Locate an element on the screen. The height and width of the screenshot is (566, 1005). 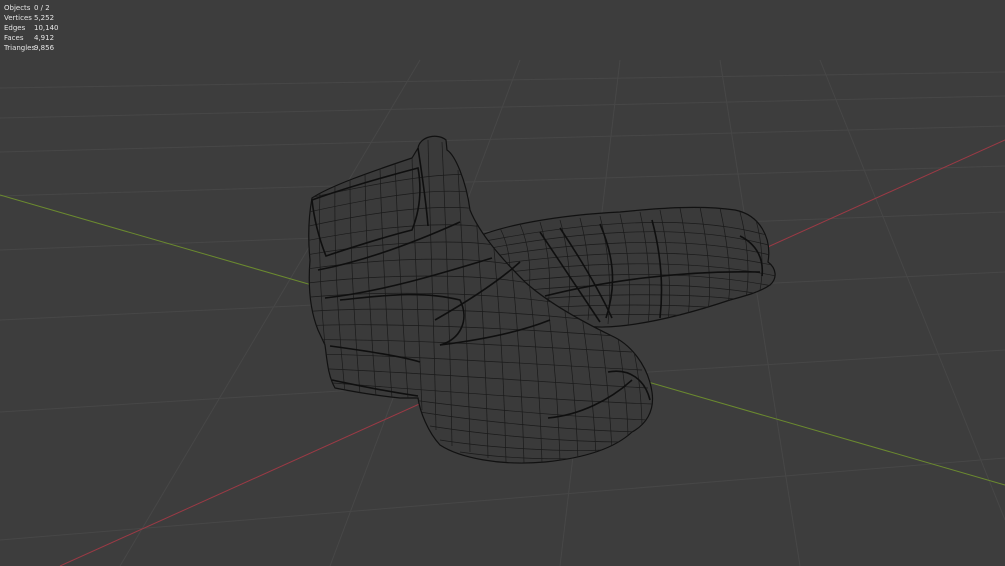
stat-value: 5,252 is located at coordinates (44, 18).